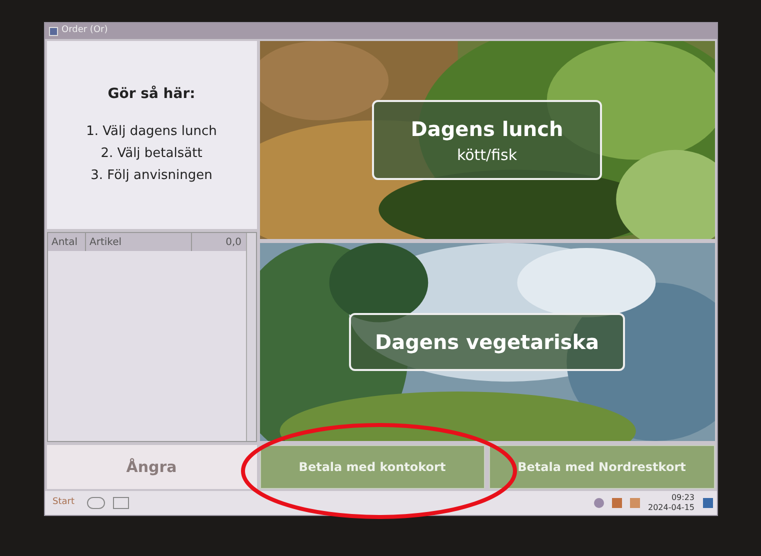 Image resolution: width=761 pixels, height=556 pixels. I want to click on menu-button: Dagens vegetariska, so click(487, 342).